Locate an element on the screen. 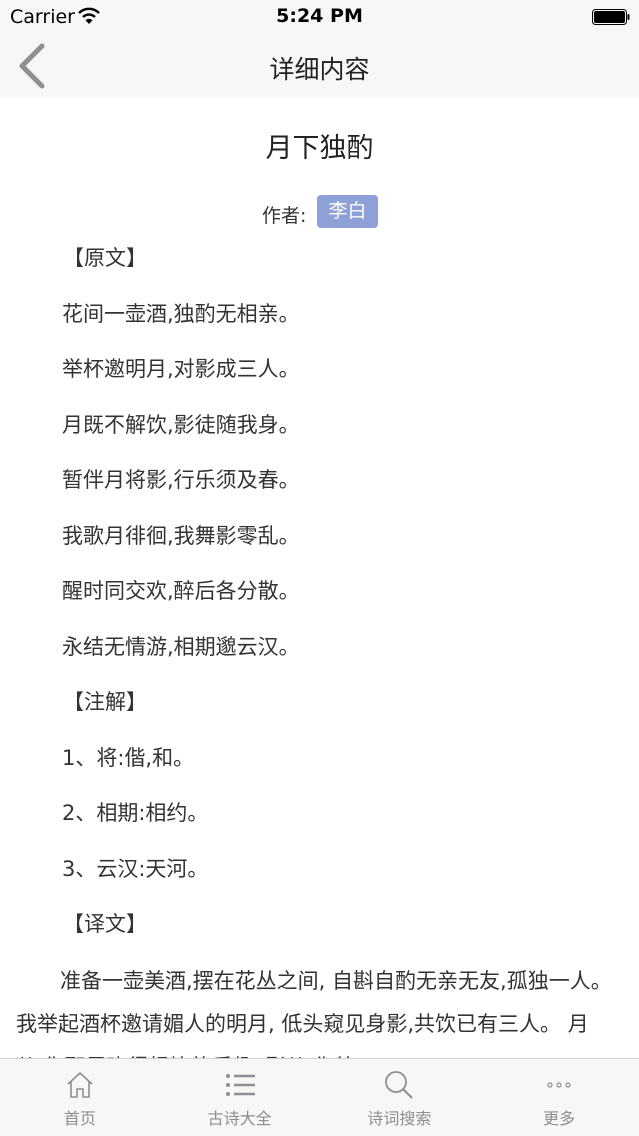 The height and width of the screenshot is (1136, 639). author-label: 作者: is located at coordinates (284, 216).